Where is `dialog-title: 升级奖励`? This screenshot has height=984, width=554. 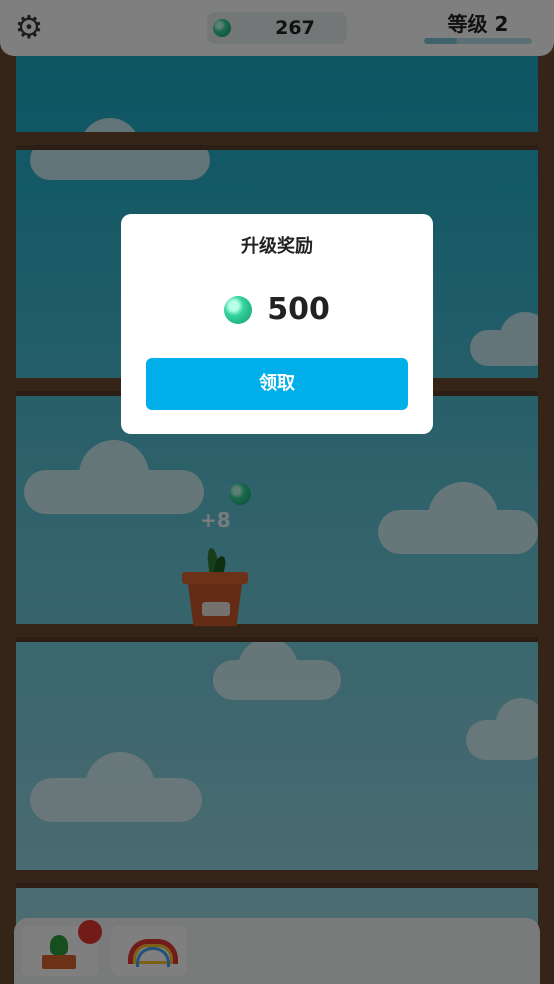
dialog-title: 升级奖励 is located at coordinates (277, 246).